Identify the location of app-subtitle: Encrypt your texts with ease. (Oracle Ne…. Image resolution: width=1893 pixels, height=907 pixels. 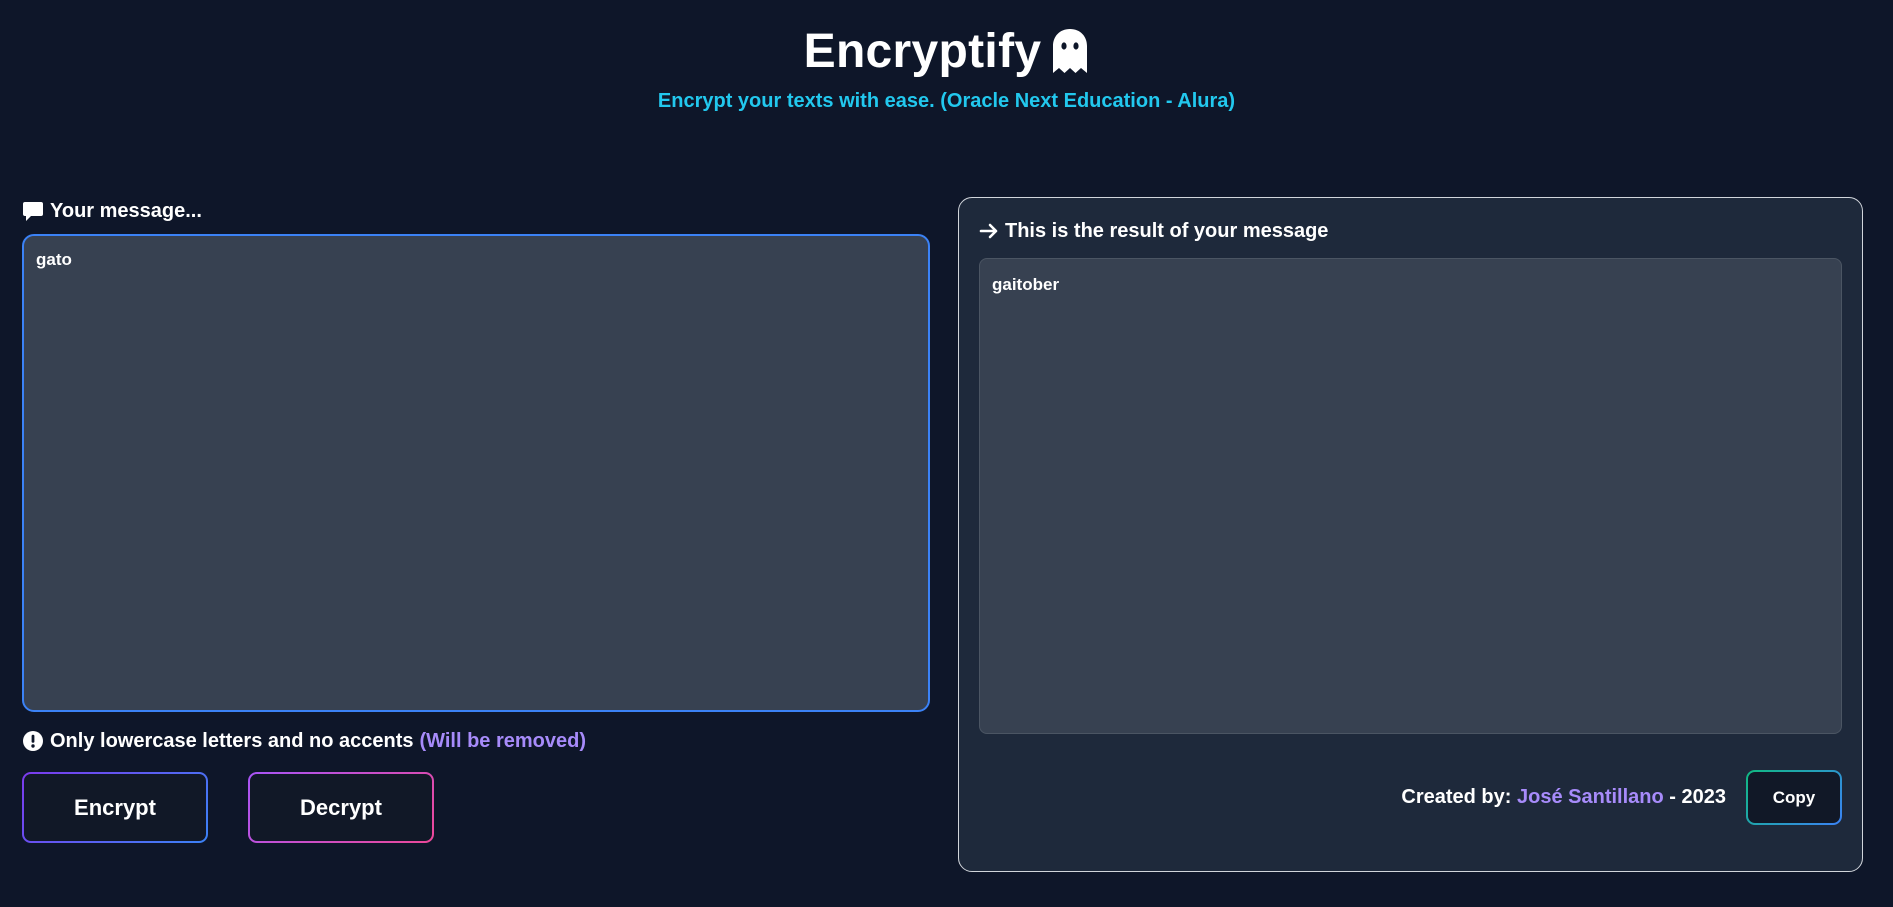
(946, 101).